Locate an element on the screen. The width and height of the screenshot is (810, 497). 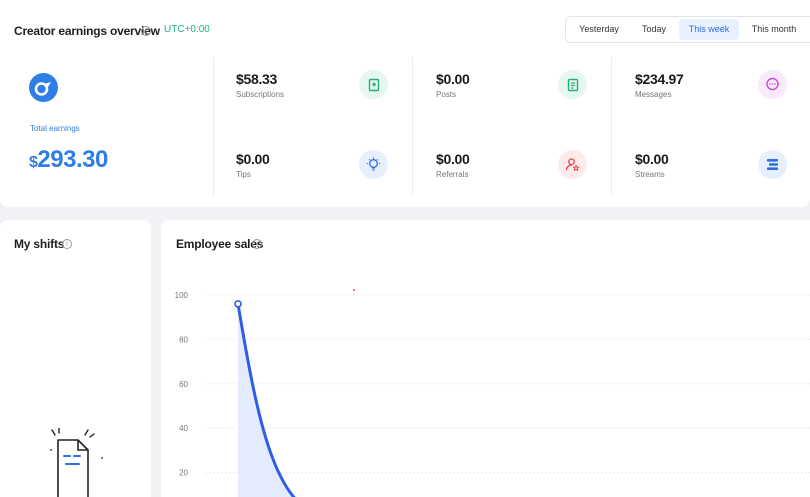
range-this-week: This week is located at coordinates (709, 29).